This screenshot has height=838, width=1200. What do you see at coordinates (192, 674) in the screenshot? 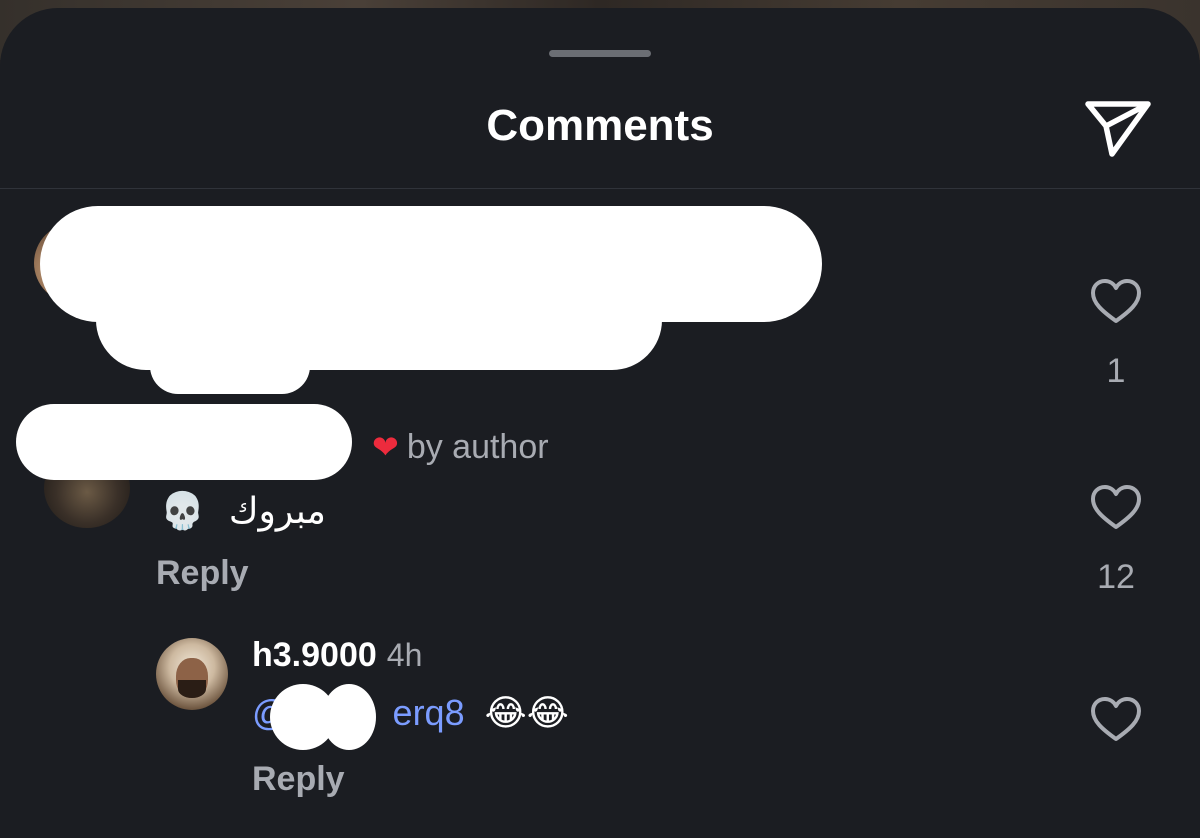
I see `avatar` at bounding box center [192, 674].